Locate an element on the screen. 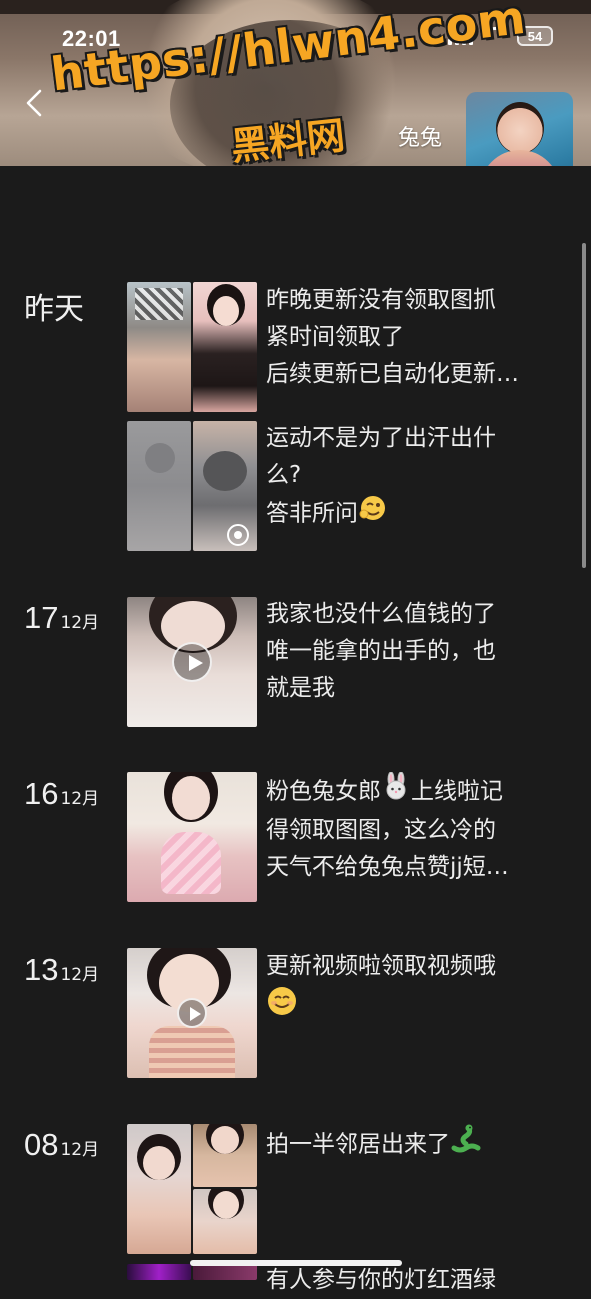 This screenshot has width=591, height=1299. date-label: 13 12月 is located at coordinates (61, 970).